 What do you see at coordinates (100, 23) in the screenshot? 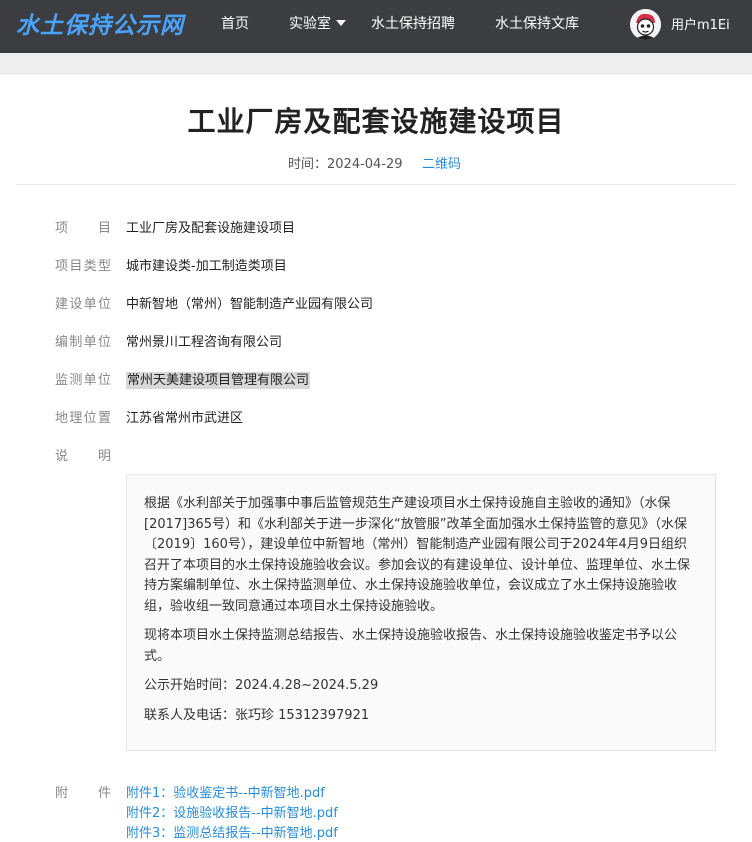
I see `site-logo: 水土保持公示网` at bounding box center [100, 23].